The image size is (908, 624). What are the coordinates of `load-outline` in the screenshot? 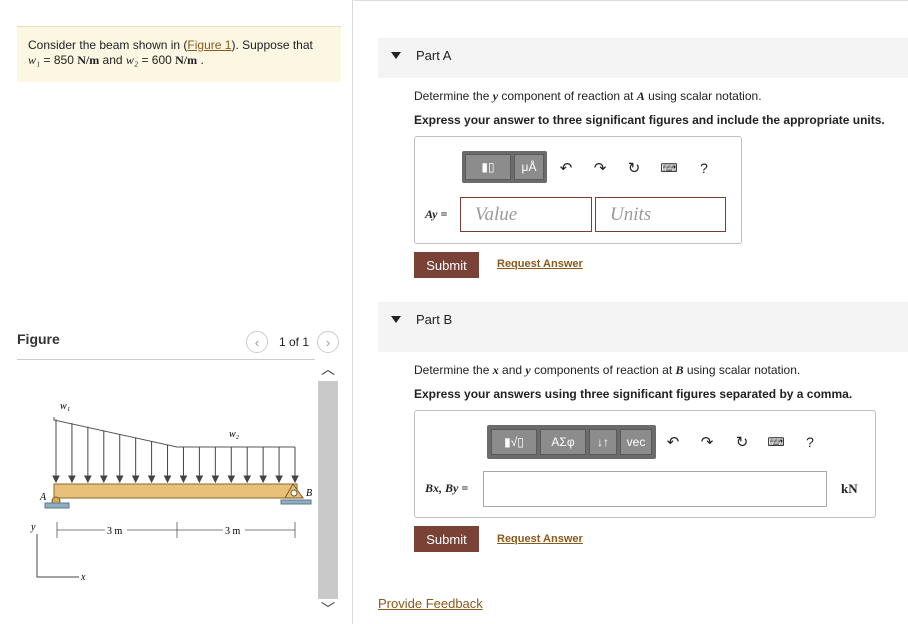 It's located at (174, 432).